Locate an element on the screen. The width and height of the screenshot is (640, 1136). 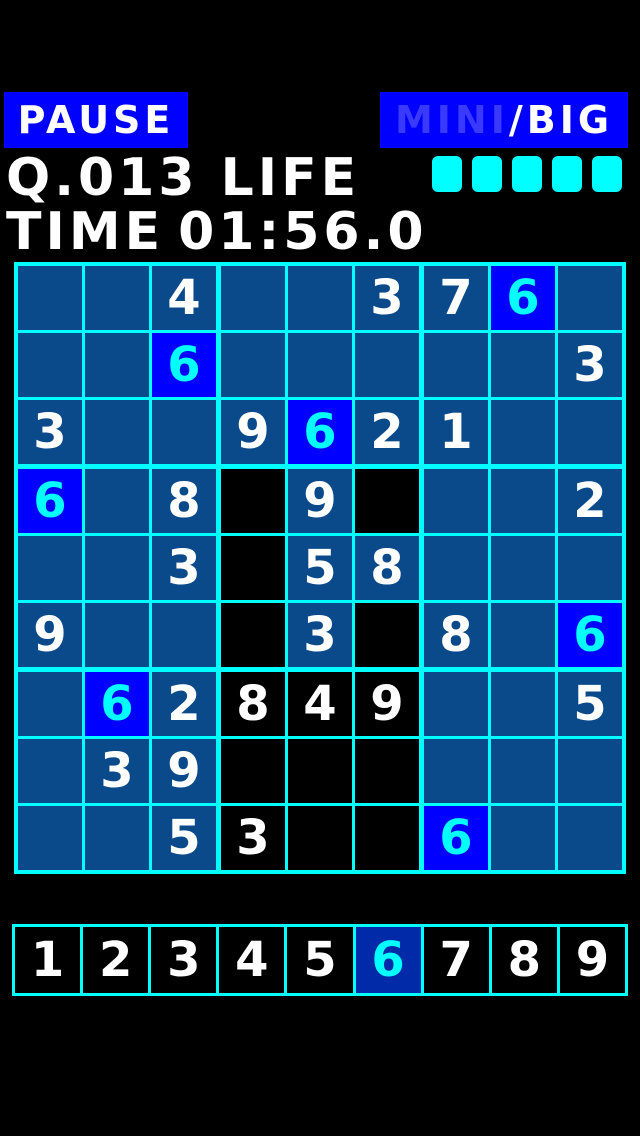
board-cell: 1 is located at coordinates (456, 432).